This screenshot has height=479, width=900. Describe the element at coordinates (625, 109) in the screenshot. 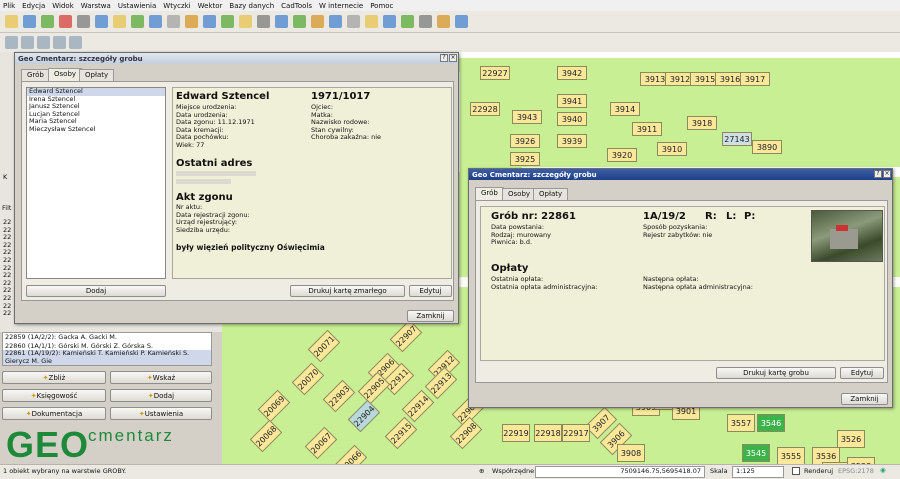

I see `grave-plot: 3914` at that location.